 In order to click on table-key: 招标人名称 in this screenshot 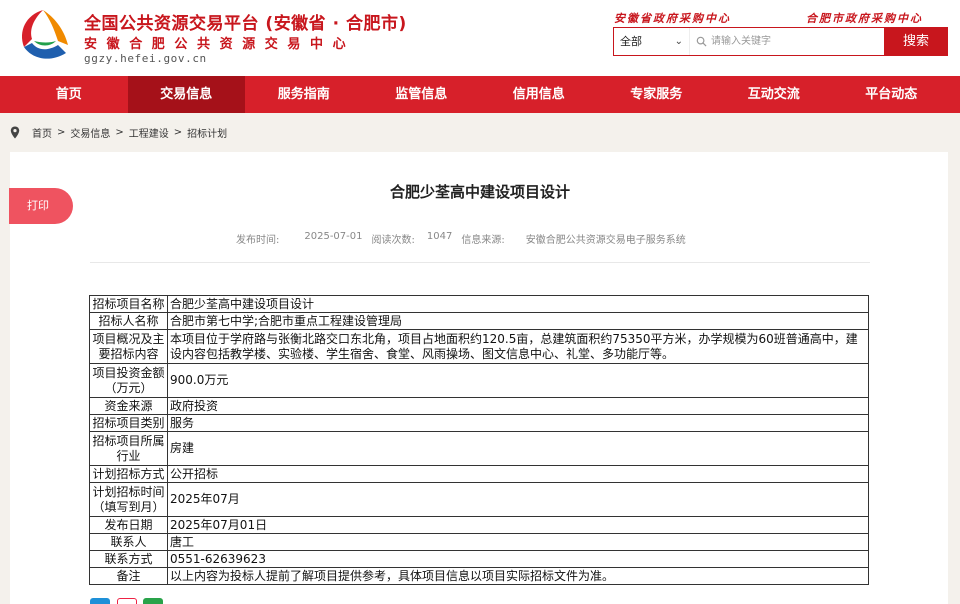, I will do `click(128, 321)`.